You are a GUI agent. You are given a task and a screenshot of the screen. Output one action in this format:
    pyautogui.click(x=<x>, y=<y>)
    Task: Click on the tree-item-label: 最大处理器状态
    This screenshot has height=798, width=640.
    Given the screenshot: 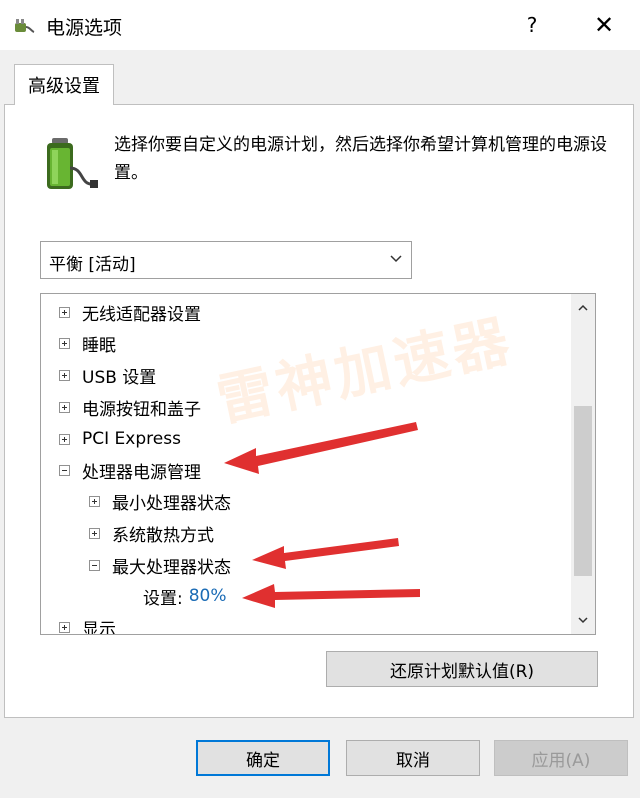 What is the action you would take?
    pyautogui.click(x=171, y=567)
    